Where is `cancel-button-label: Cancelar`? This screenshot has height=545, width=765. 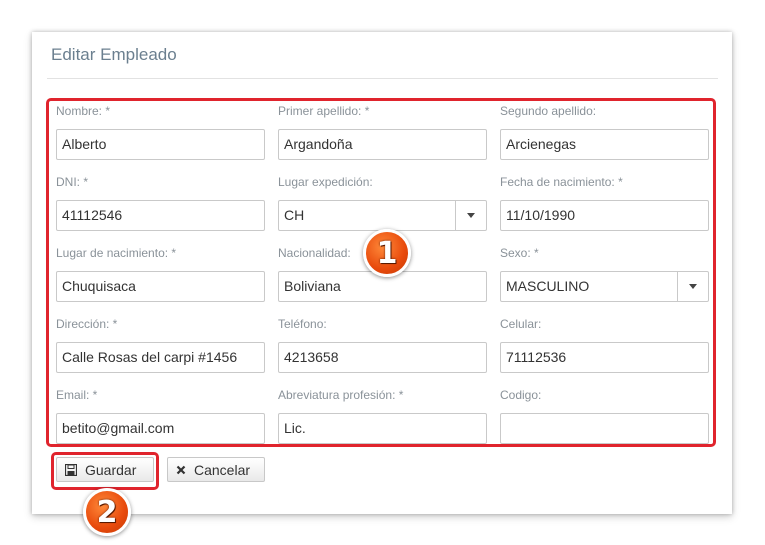 cancel-button-label: Cancelar is located at coordinates (222, 469).